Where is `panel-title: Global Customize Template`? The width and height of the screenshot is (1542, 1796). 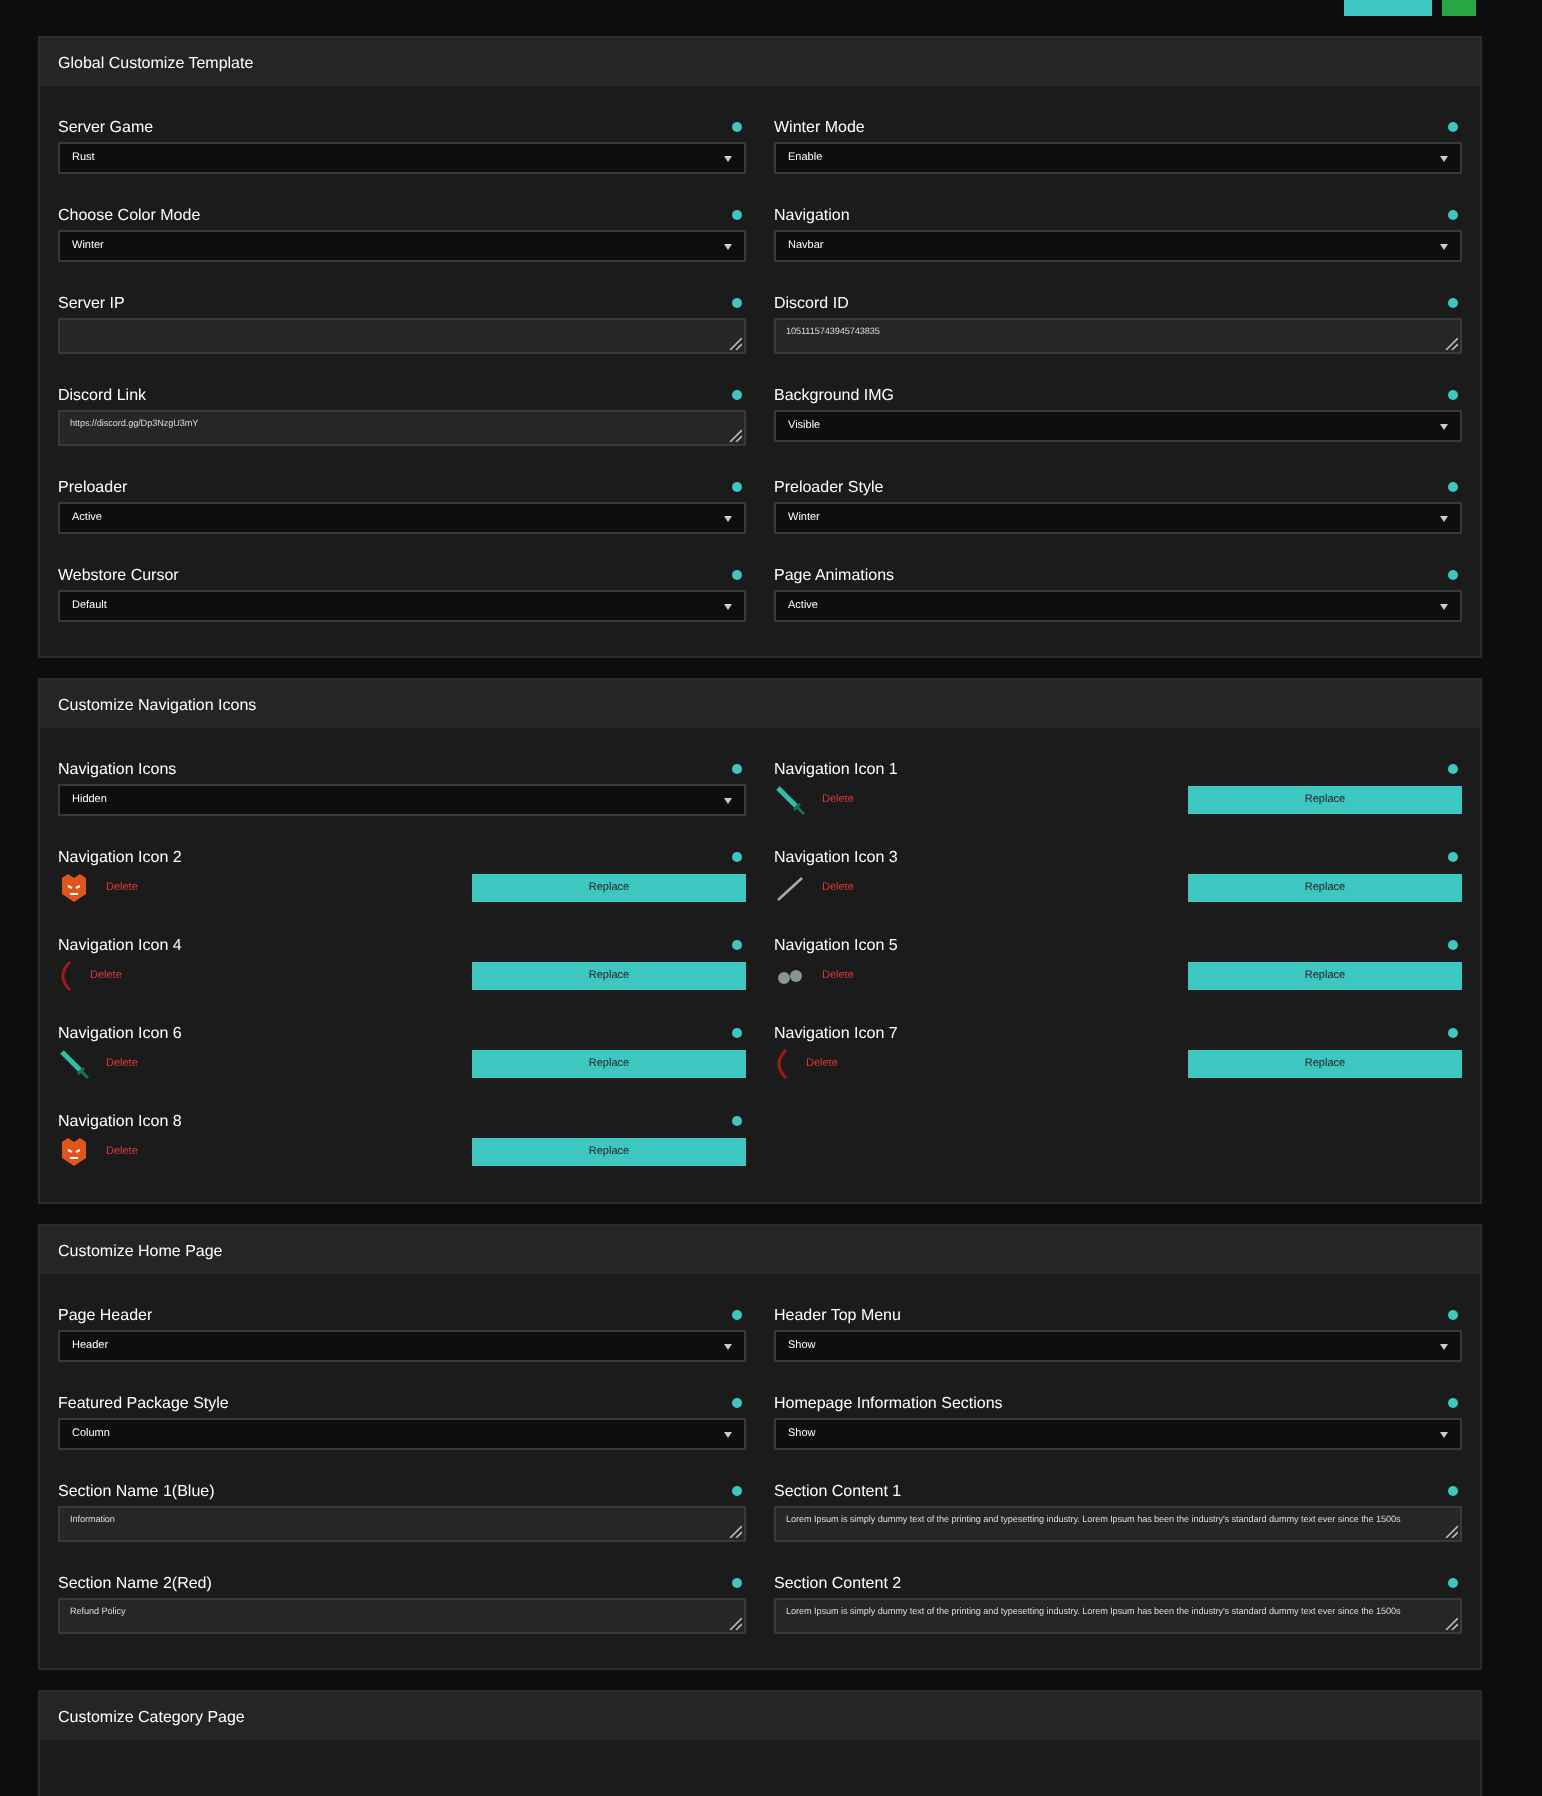 panel-title: Global Customize Template is located at coordinates (760, 62).